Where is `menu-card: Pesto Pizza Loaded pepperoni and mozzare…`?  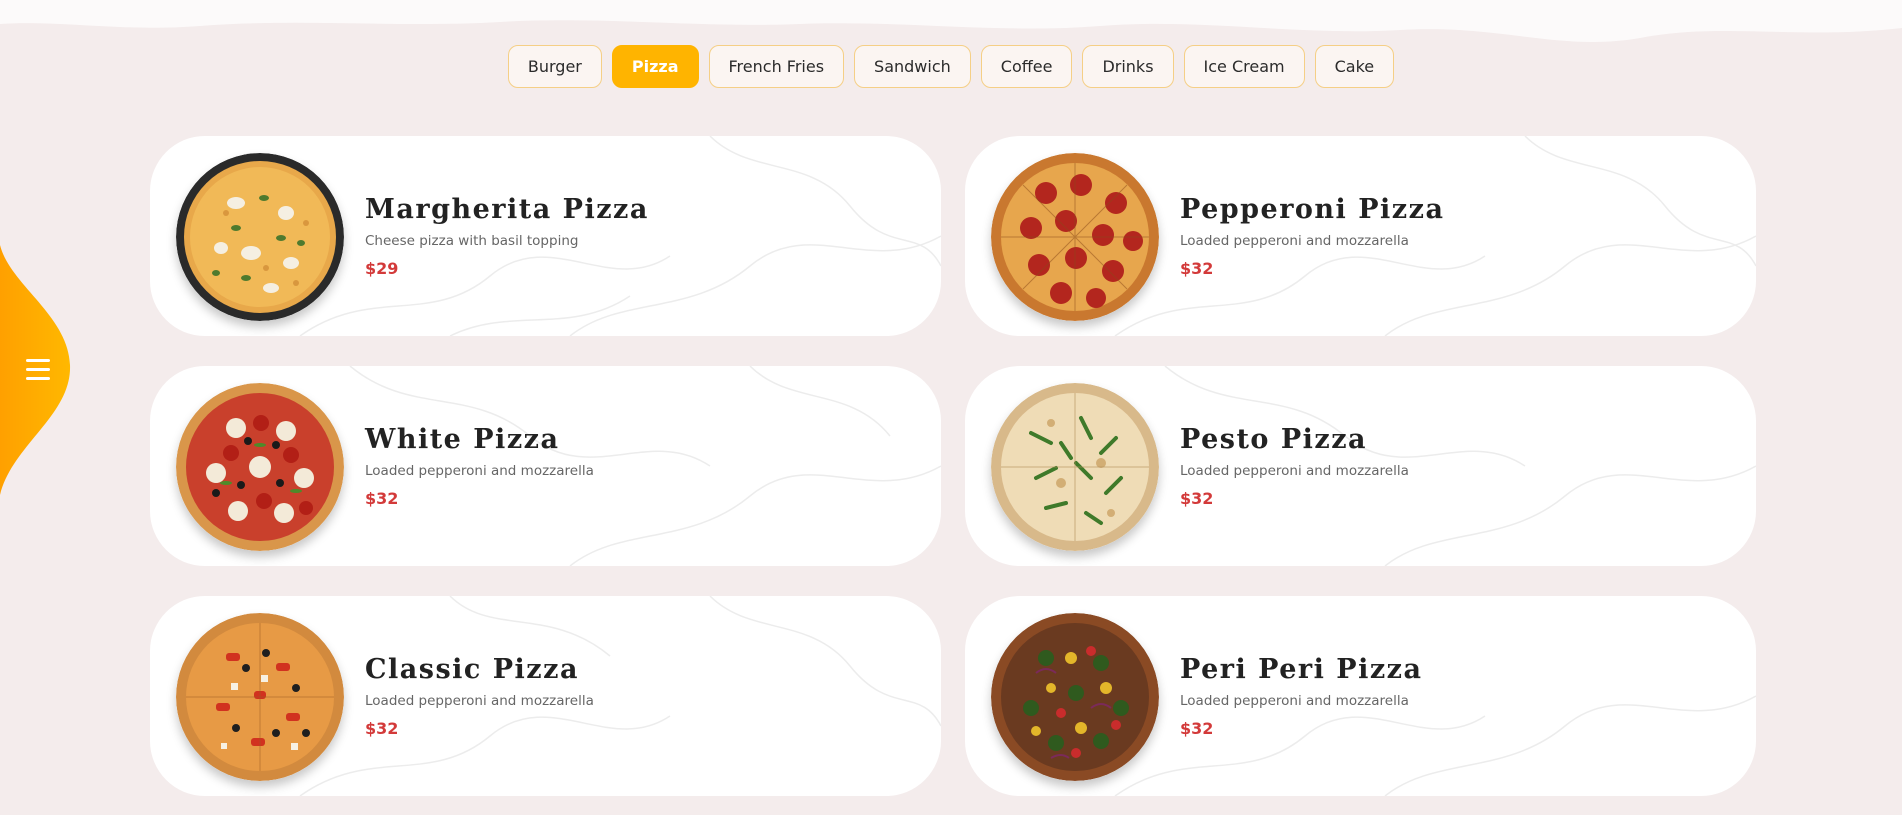
menu-card: Pesto Pizza Loaded pepperoni and mozzare… is located at coordinates (1360, 466).